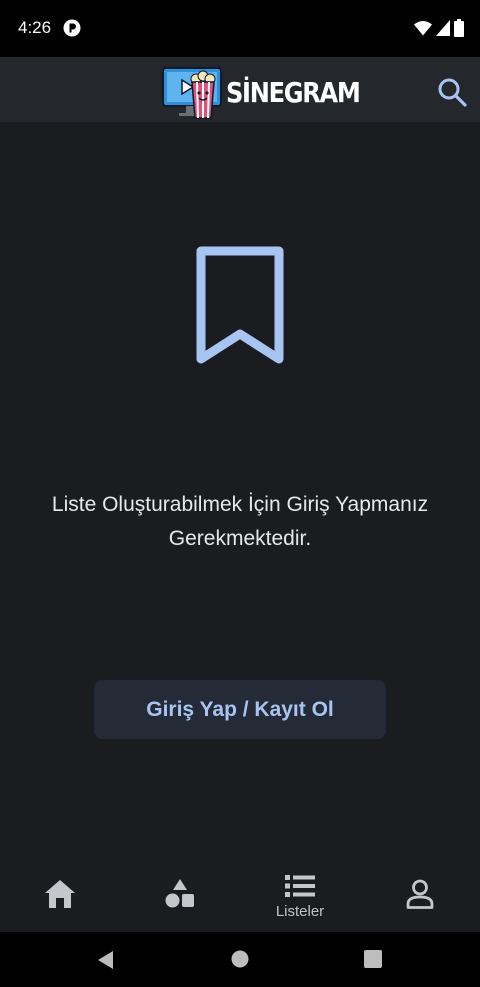  What do you see at coordinates (459, 28) in the screenshot?
I see `battery-icon` at bounding box center [459, 28].